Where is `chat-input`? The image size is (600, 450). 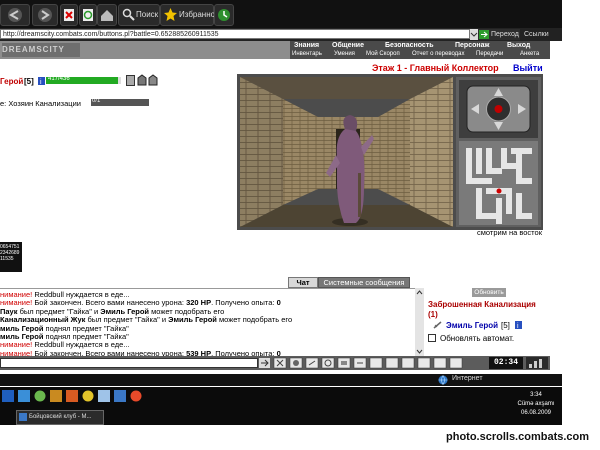
chat-input is located at coordinates (129, 363).